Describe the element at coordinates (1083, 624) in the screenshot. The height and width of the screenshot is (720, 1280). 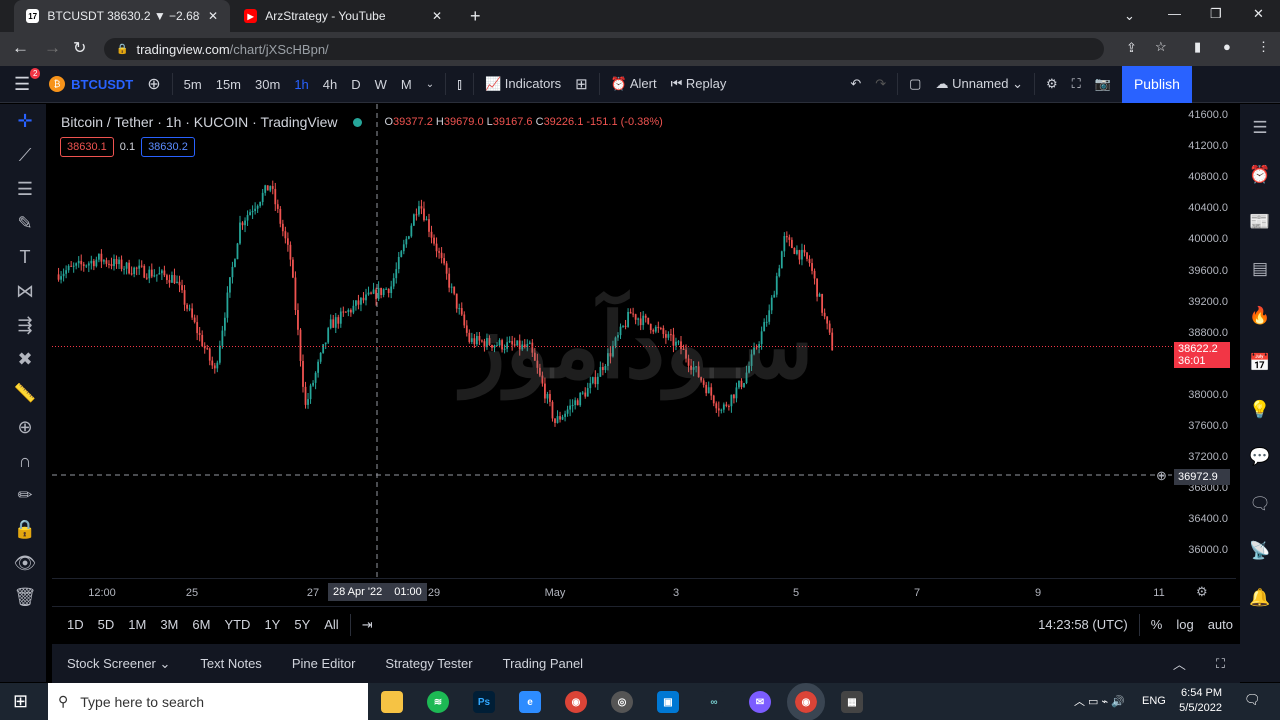
I see `clock-timezone: 14:23:58 (UTC)` at that location.